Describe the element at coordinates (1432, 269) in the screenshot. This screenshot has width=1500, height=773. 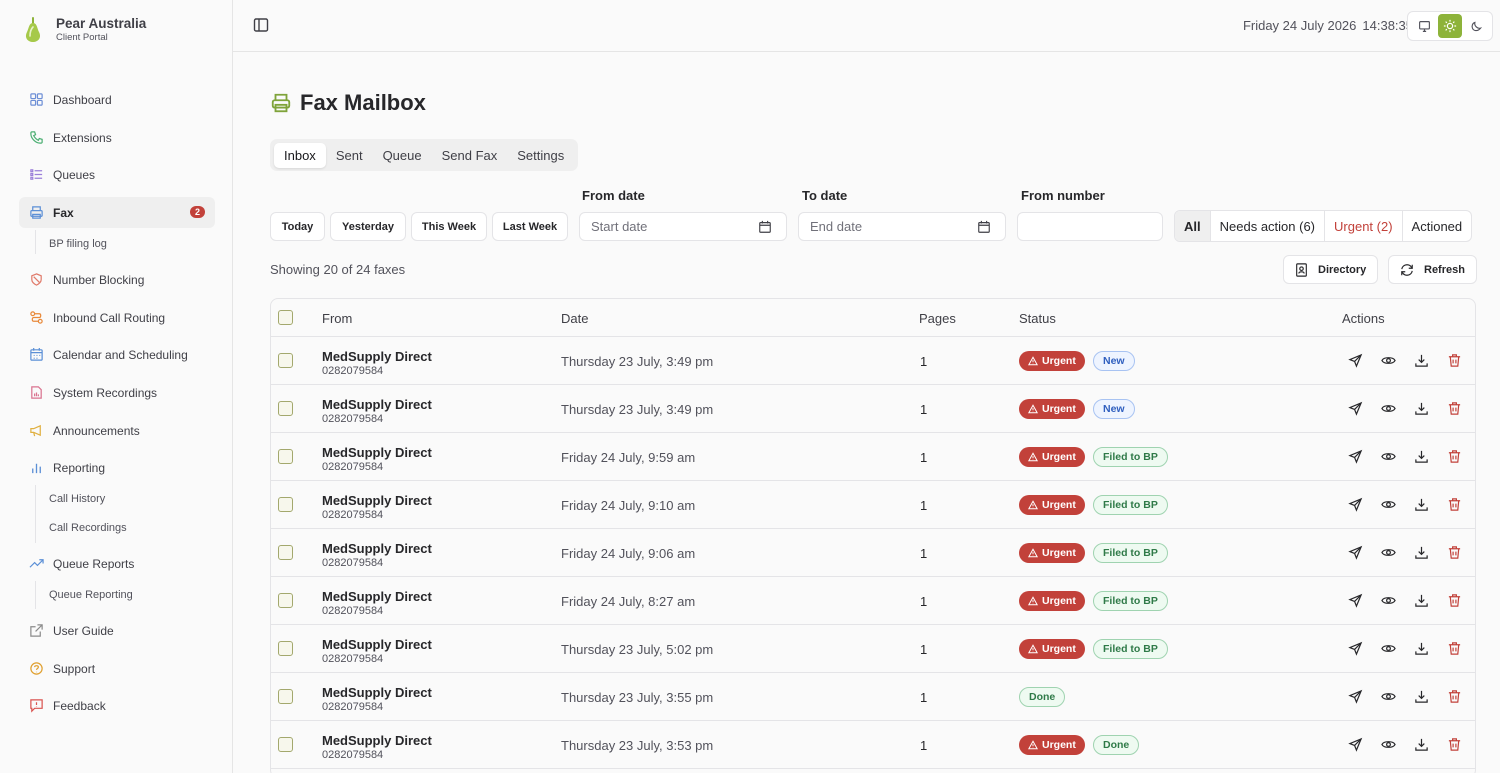
I see `refresh-button: Refresh` at that location.